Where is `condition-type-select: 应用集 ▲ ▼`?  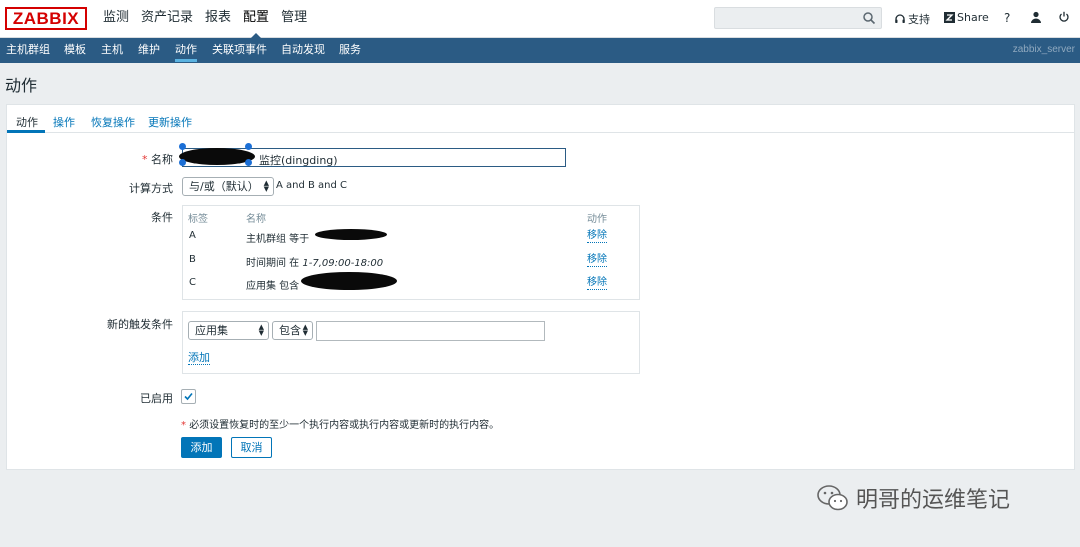 condition-type-select: 应用集 ▲ ▼ is located at coordinates (228, 330).